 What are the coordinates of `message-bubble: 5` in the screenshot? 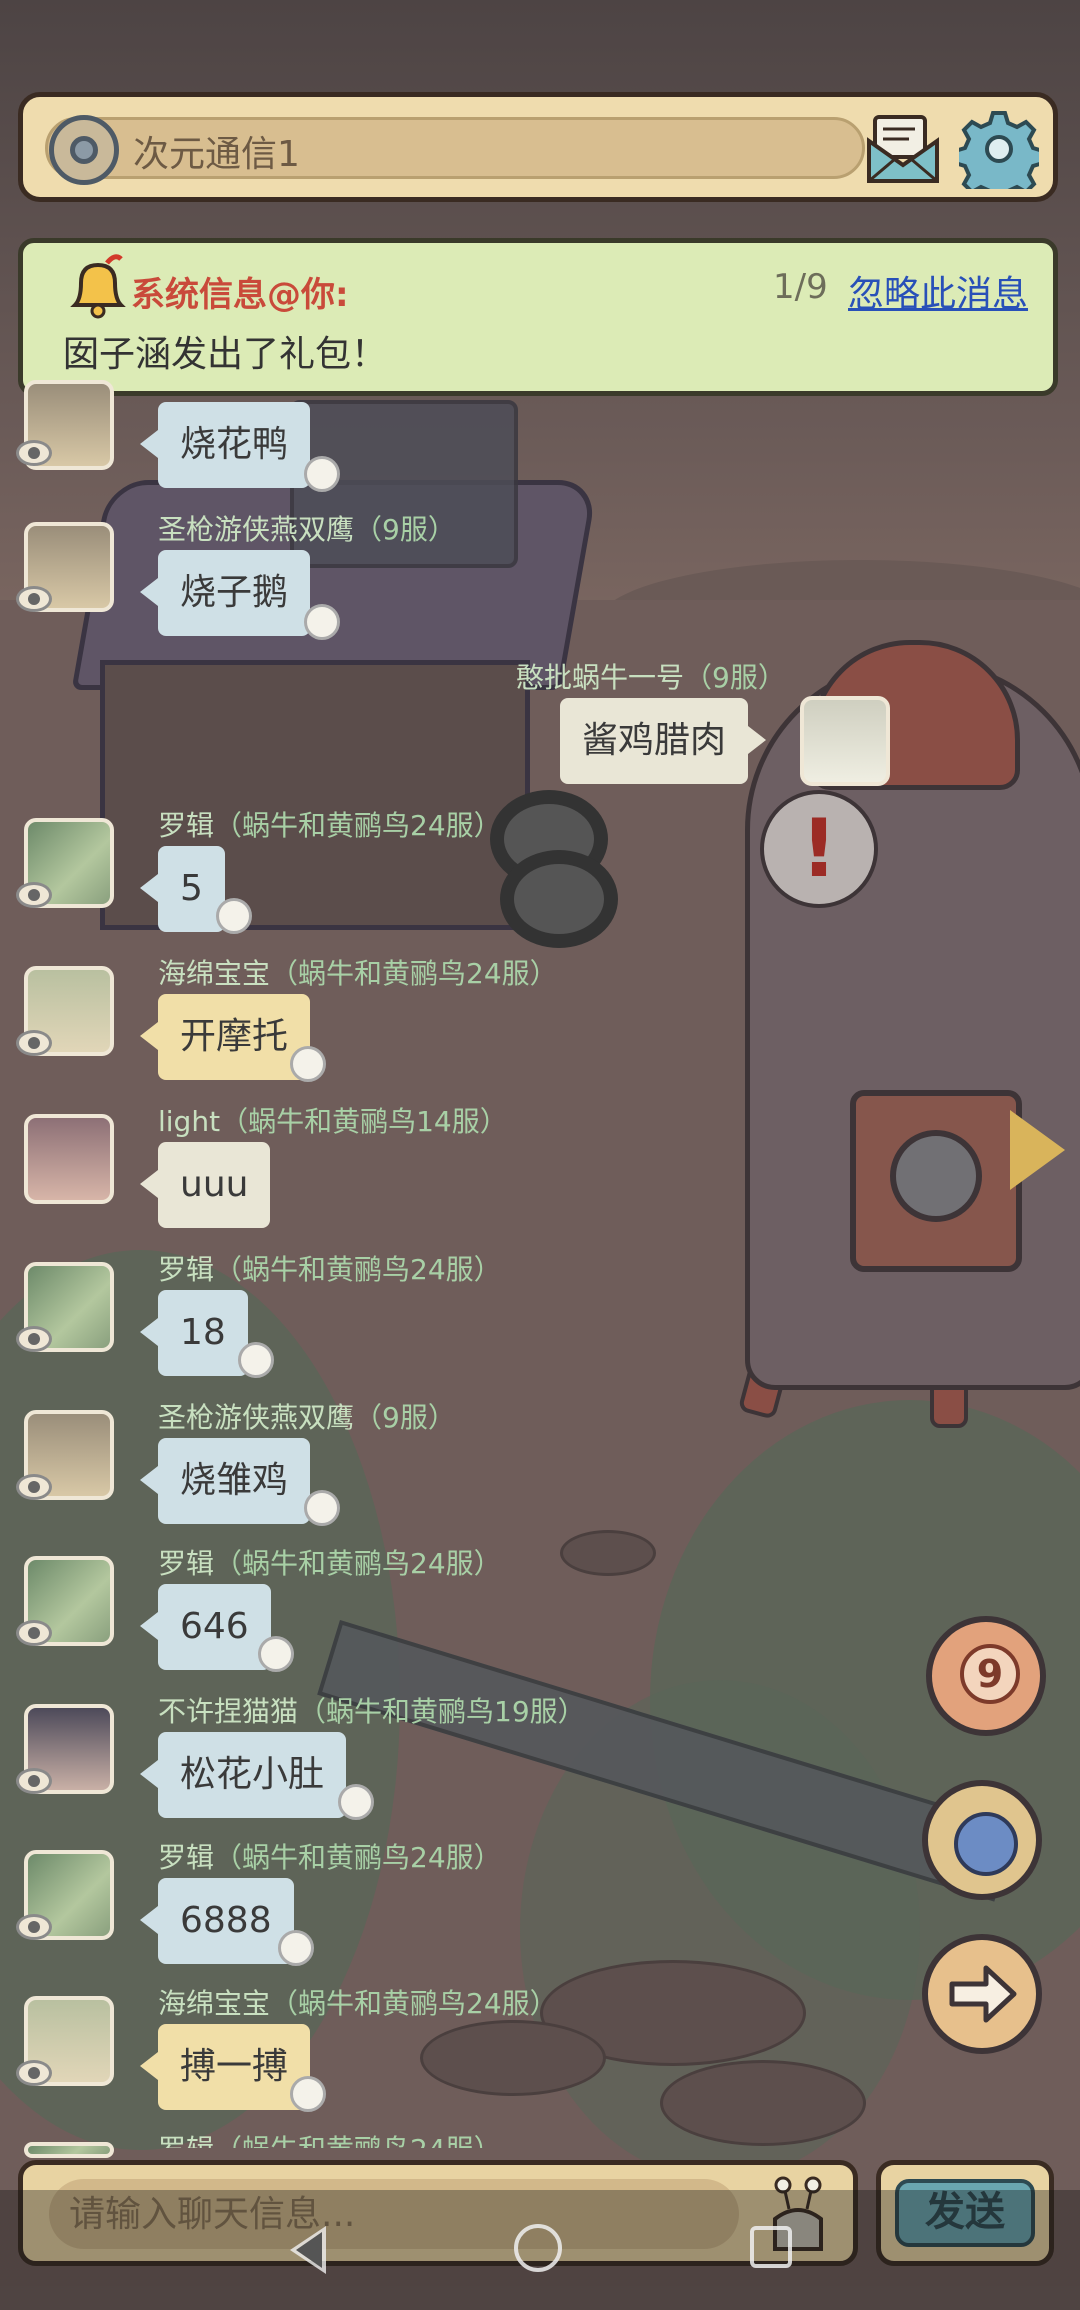 It's located at (182, 889).